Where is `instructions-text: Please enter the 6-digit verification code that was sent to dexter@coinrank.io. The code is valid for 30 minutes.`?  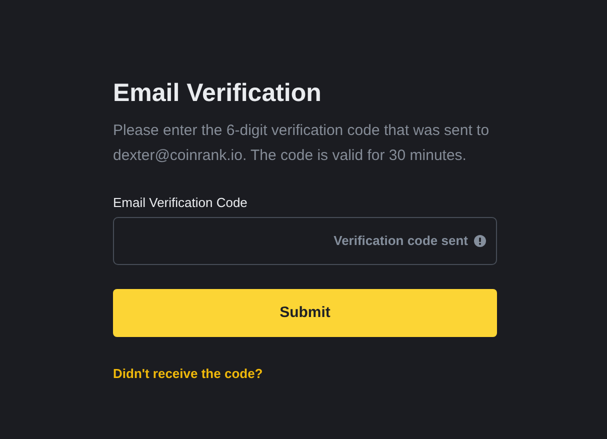
instructions-text: Please enter the 6-digit verification code that was sent to dexter@coinrank.io. The code is valid for 30 minutes. is located at coordinates (301, 143).